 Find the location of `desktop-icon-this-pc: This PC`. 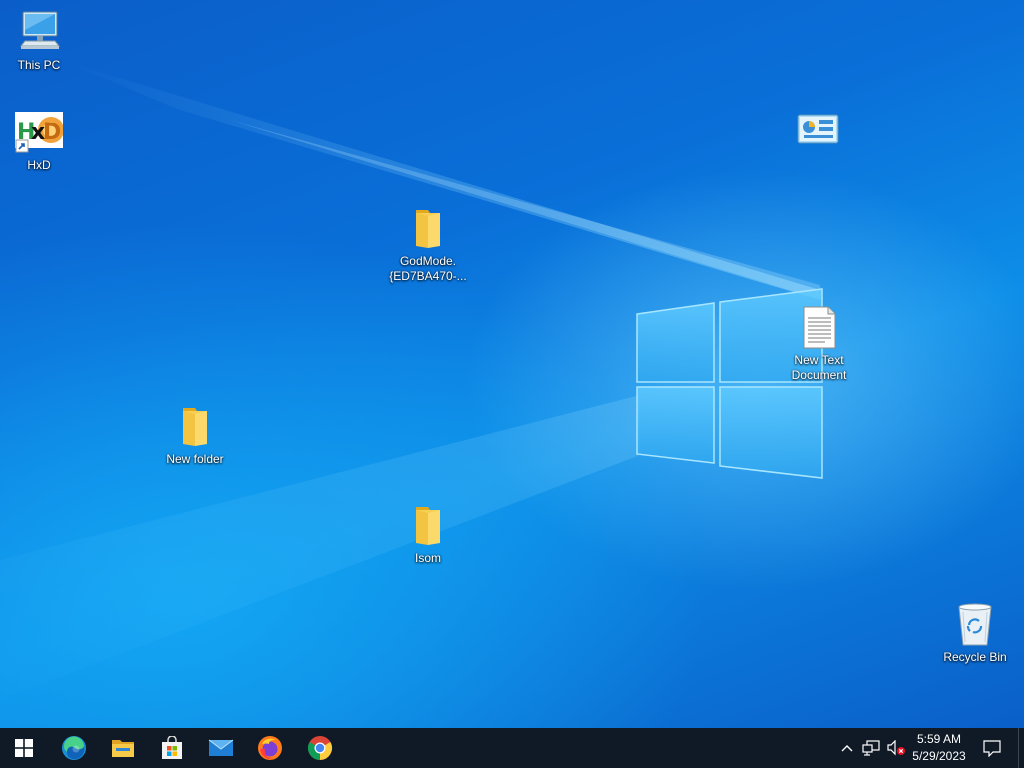

desktop-icon-this-pc: This PC is located at coordinates (40, 40).